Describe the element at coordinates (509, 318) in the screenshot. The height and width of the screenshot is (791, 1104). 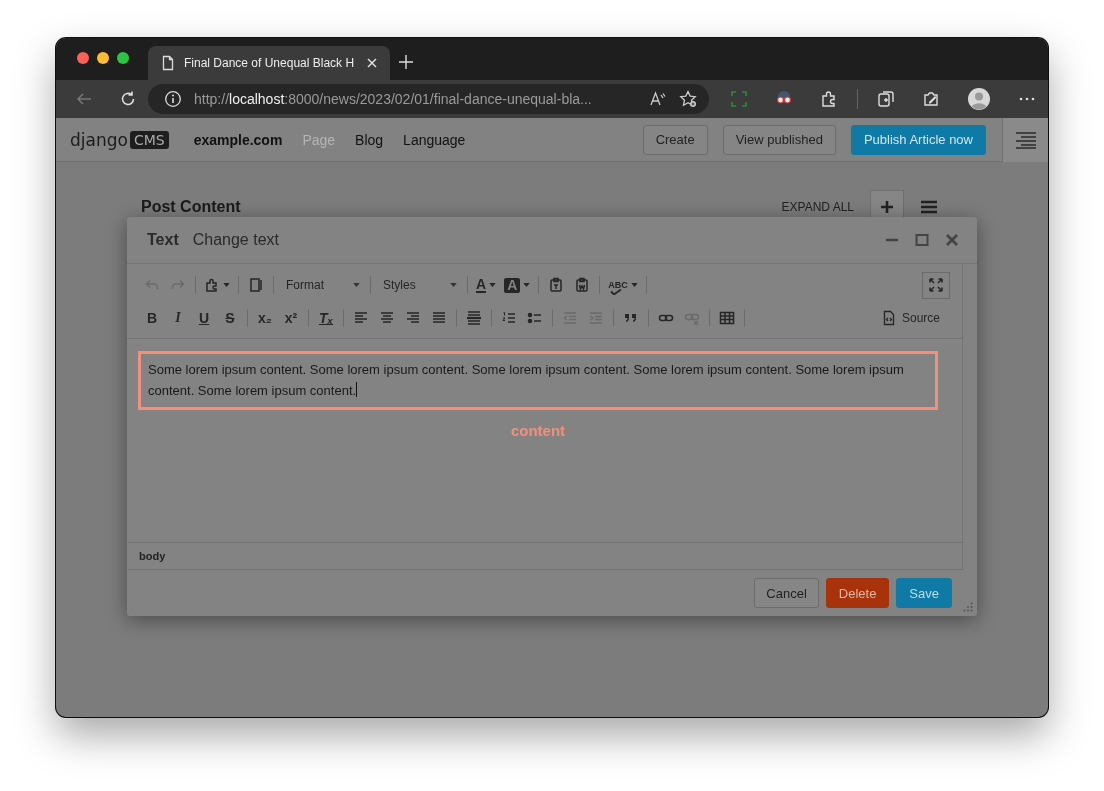
I see `numbered-list-icon` at that location.